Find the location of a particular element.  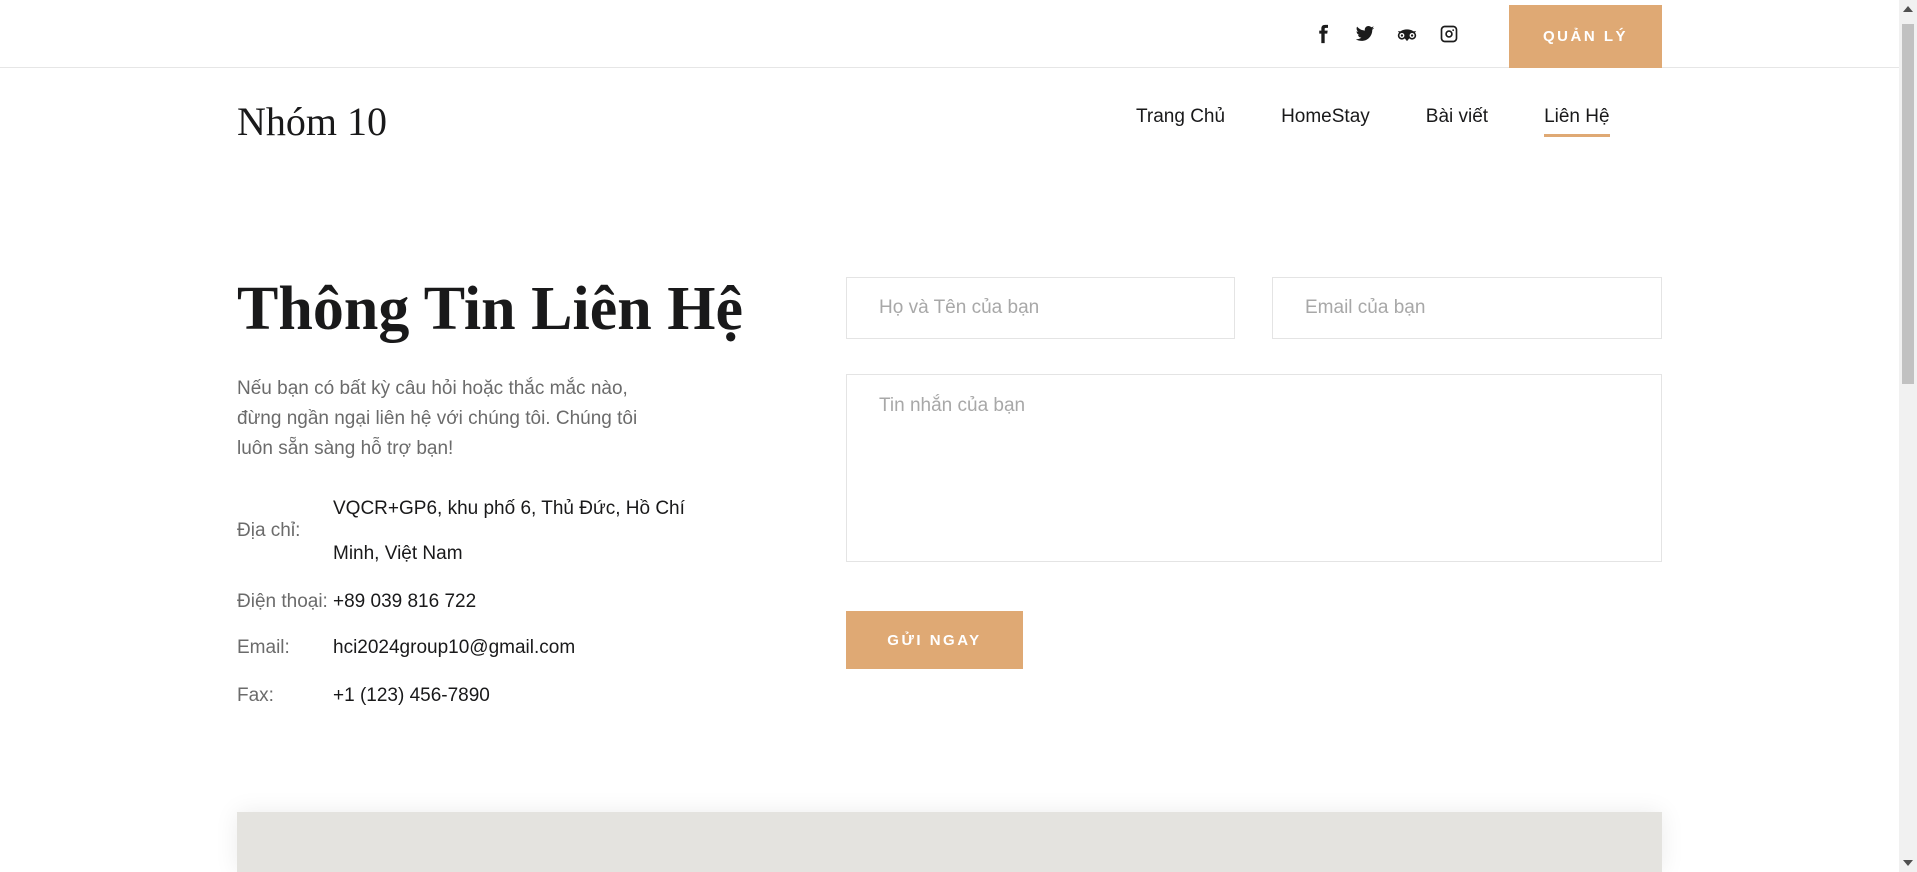

nav-item-home: Trang Chủ is located at coordinates (1180, 120).